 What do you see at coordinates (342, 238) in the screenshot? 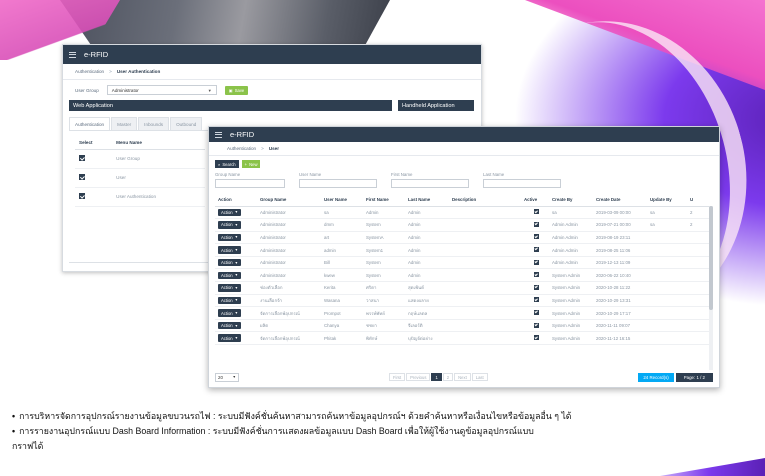
I see `table-cell: art` at bounding box center [342, 238].